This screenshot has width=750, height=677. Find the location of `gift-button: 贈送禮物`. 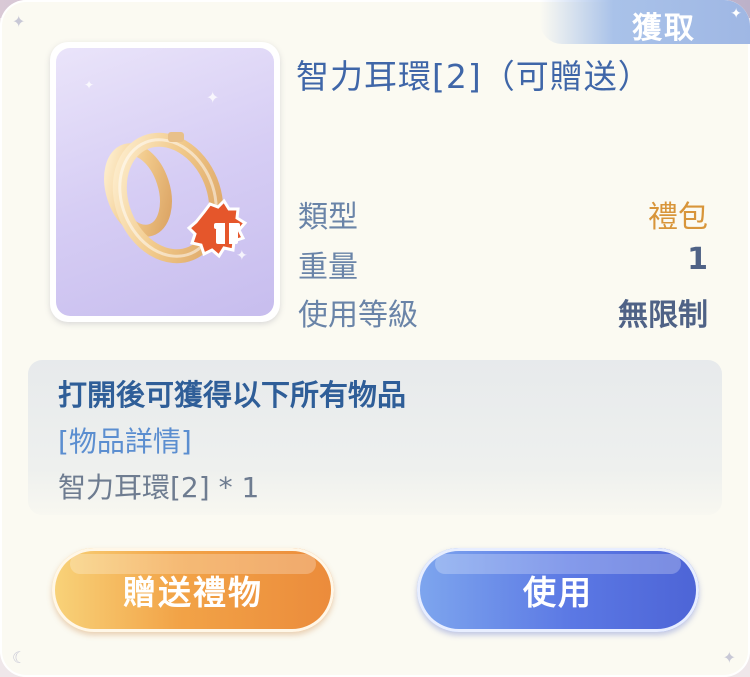

gift-button: 贈送禮物 is located at coordinates (193, 590).